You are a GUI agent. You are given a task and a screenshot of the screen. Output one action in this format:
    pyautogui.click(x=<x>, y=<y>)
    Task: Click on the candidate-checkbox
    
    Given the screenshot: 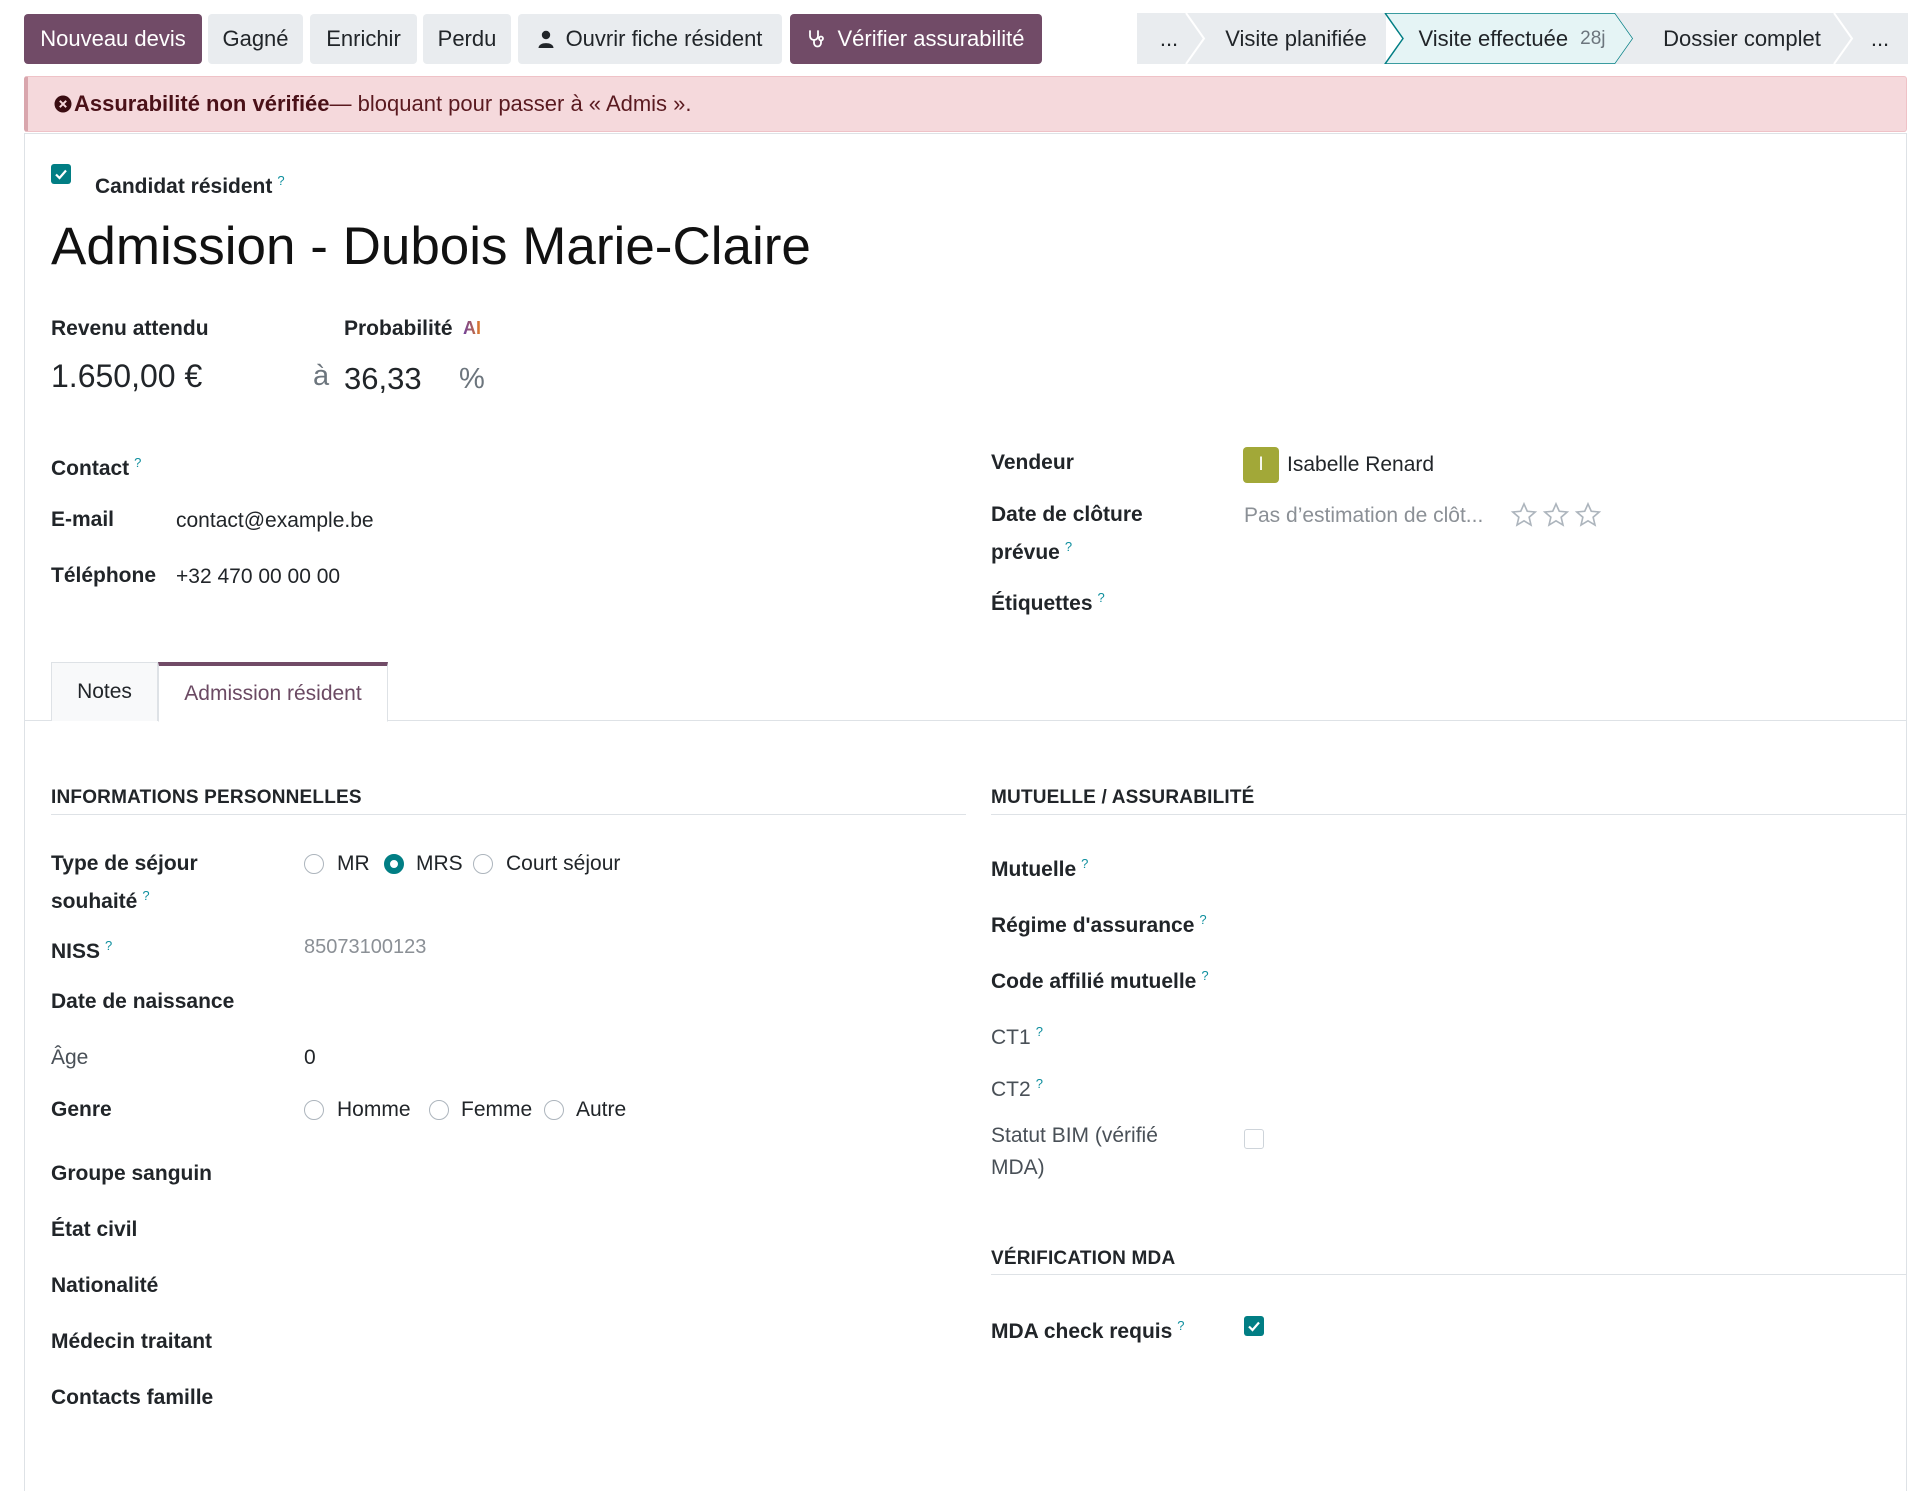 What is the action you would take?
    pyautogui.click(x=61, y=174)
    